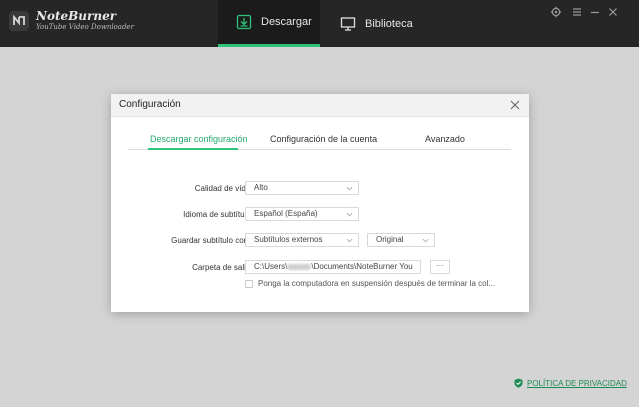 Image resolution: width=639 pixels, height=407 pixels. What do you see at coordinates (249, 284) in the screenshot?
I see `sleep-checkbox` at bounding box center [249, 284].